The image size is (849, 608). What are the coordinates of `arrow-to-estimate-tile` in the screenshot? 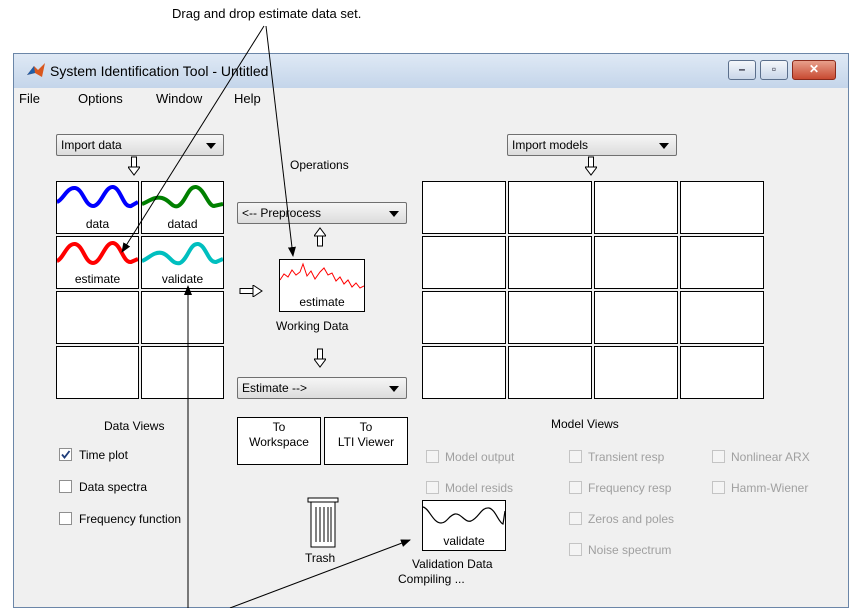 It's located at (193, 139).